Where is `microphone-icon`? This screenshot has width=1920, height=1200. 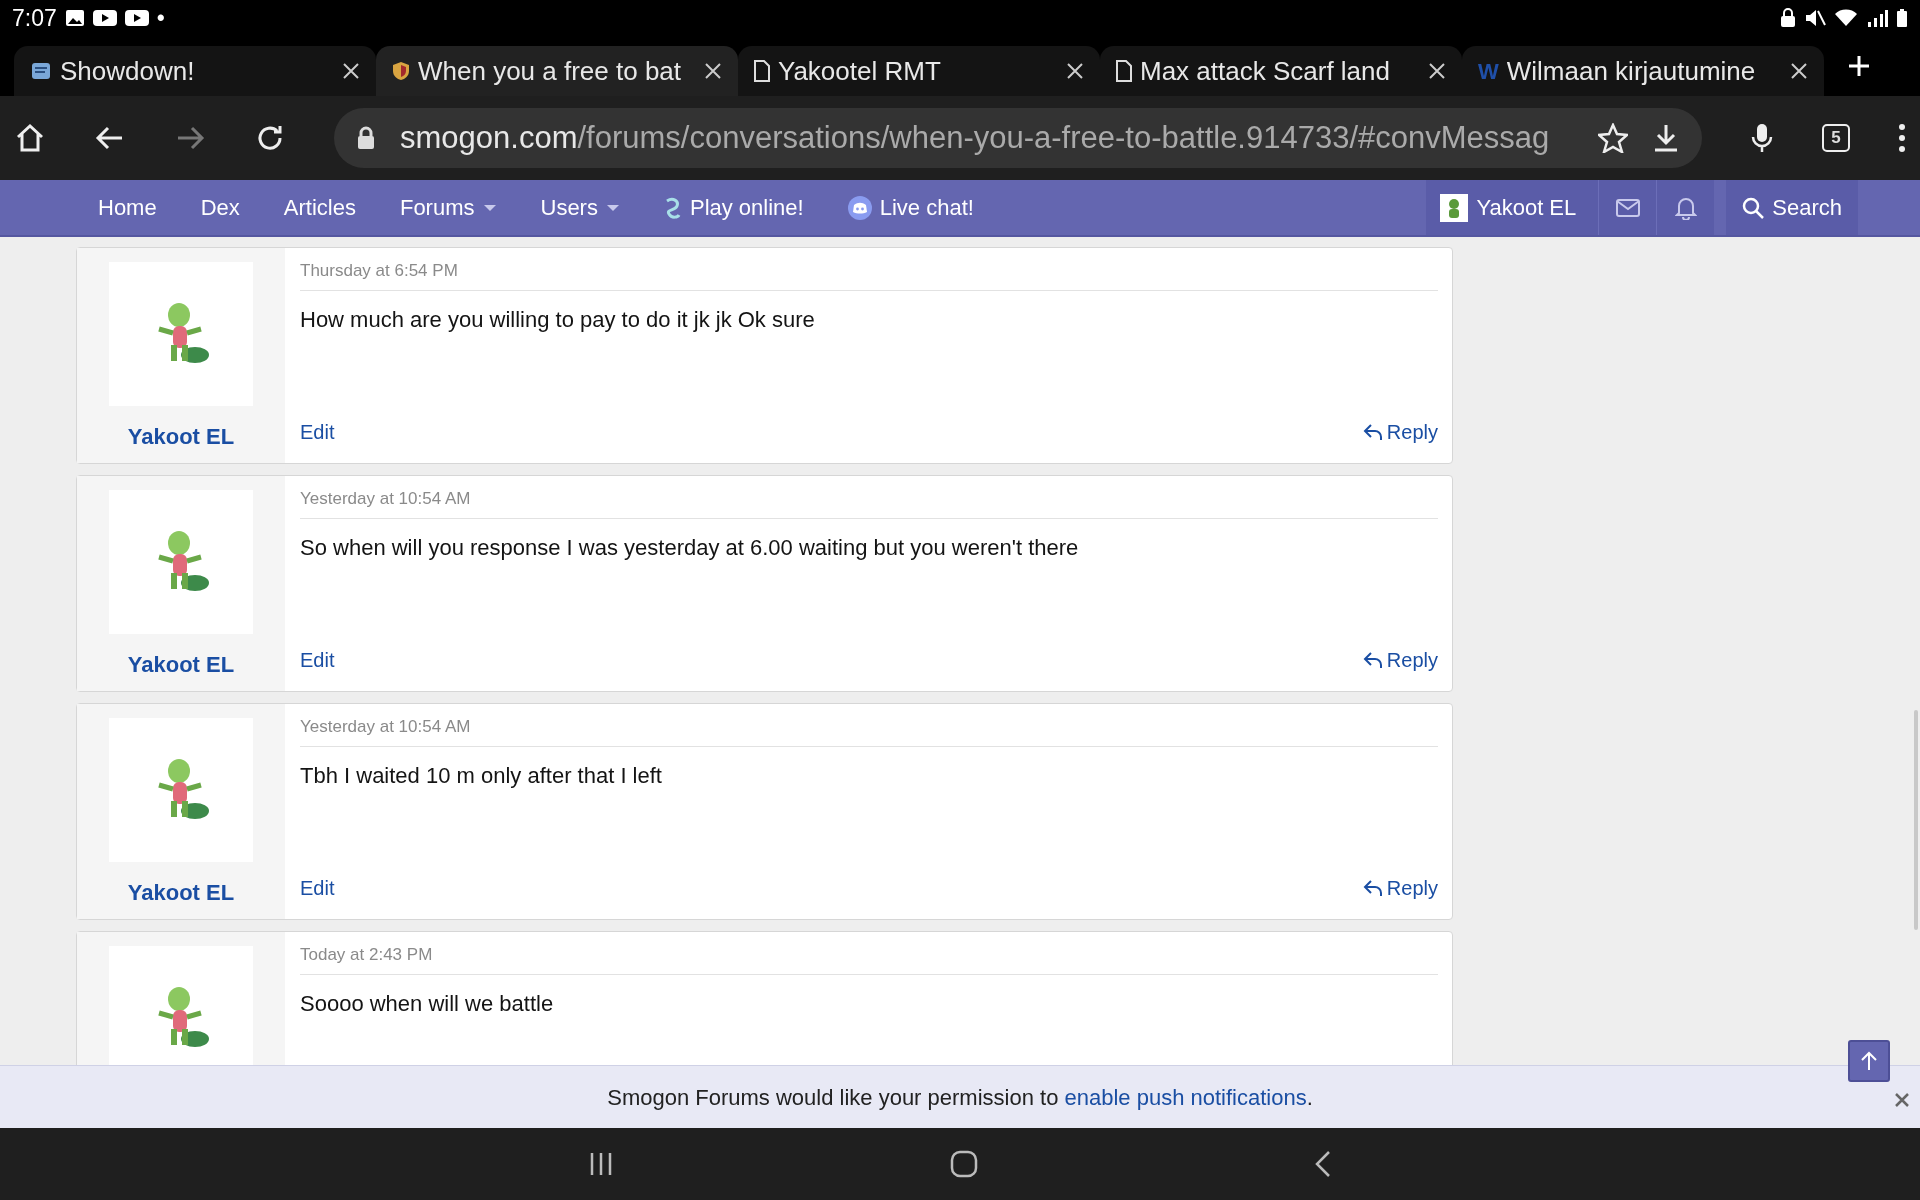 microphone-icon is located at coordinates (1762, 138).